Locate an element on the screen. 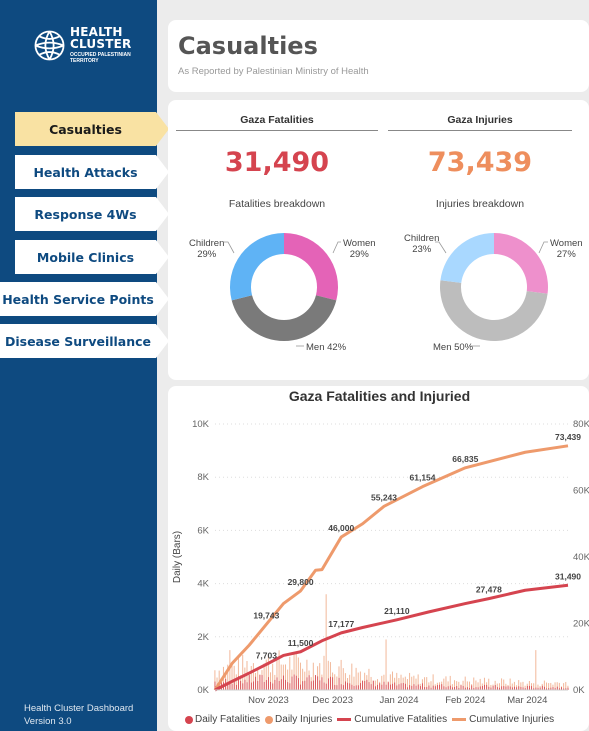  nav-health-attacks: Health Attacks is located at coordinates (92, 172).